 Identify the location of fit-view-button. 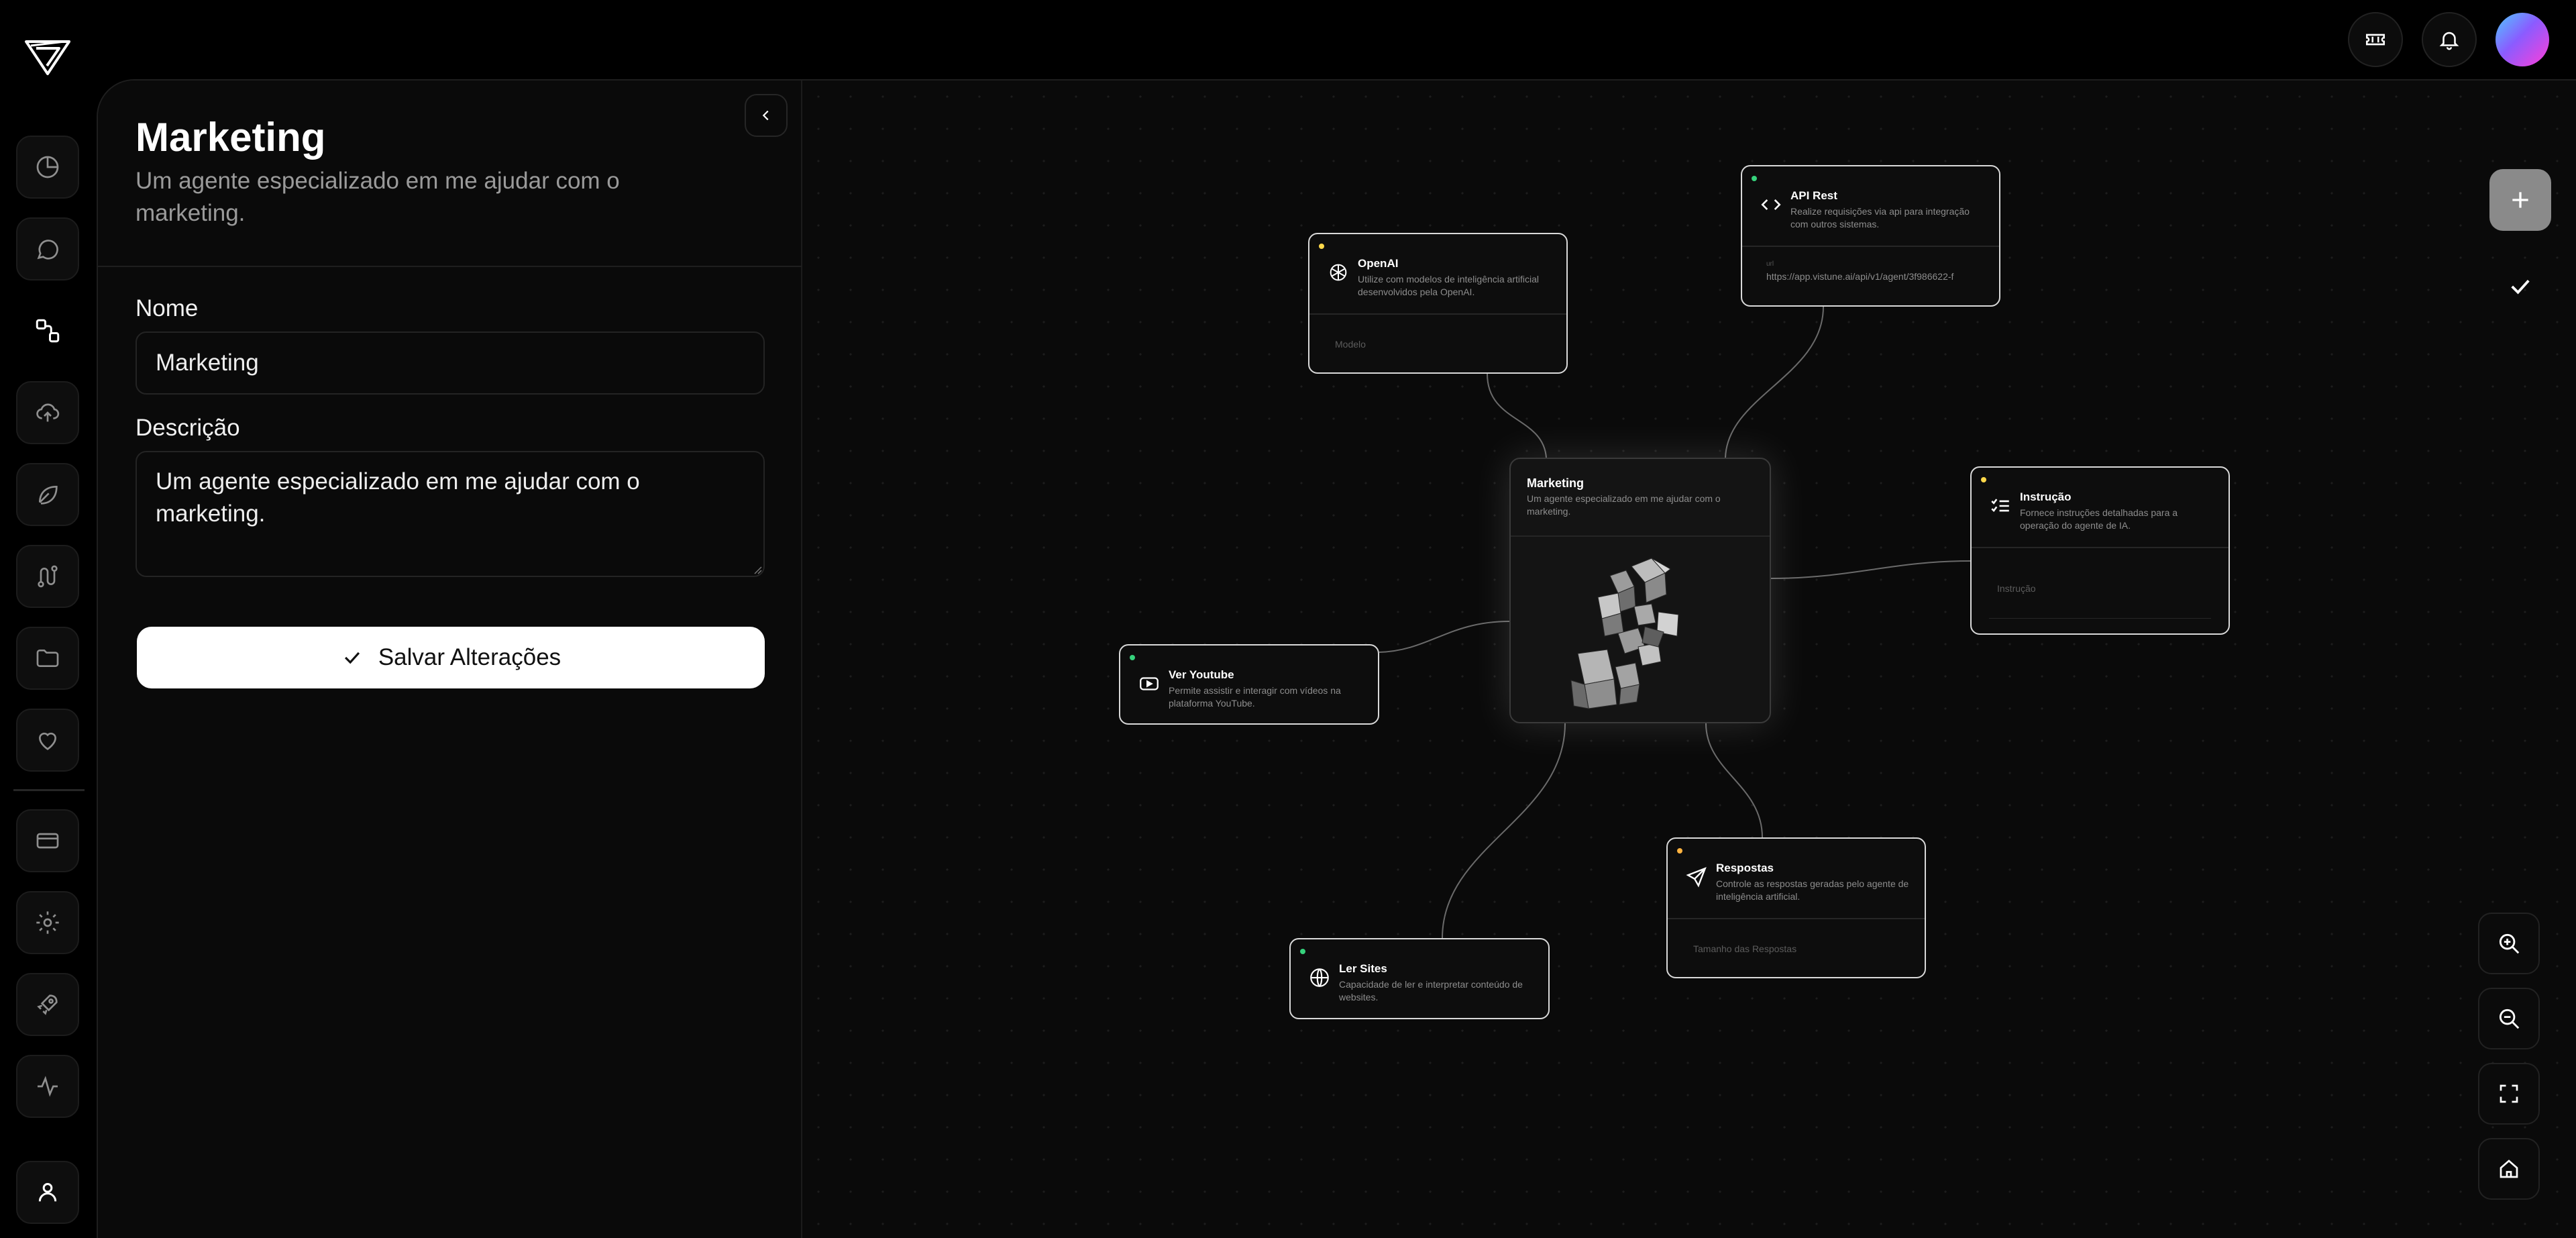
(2509, 1094).